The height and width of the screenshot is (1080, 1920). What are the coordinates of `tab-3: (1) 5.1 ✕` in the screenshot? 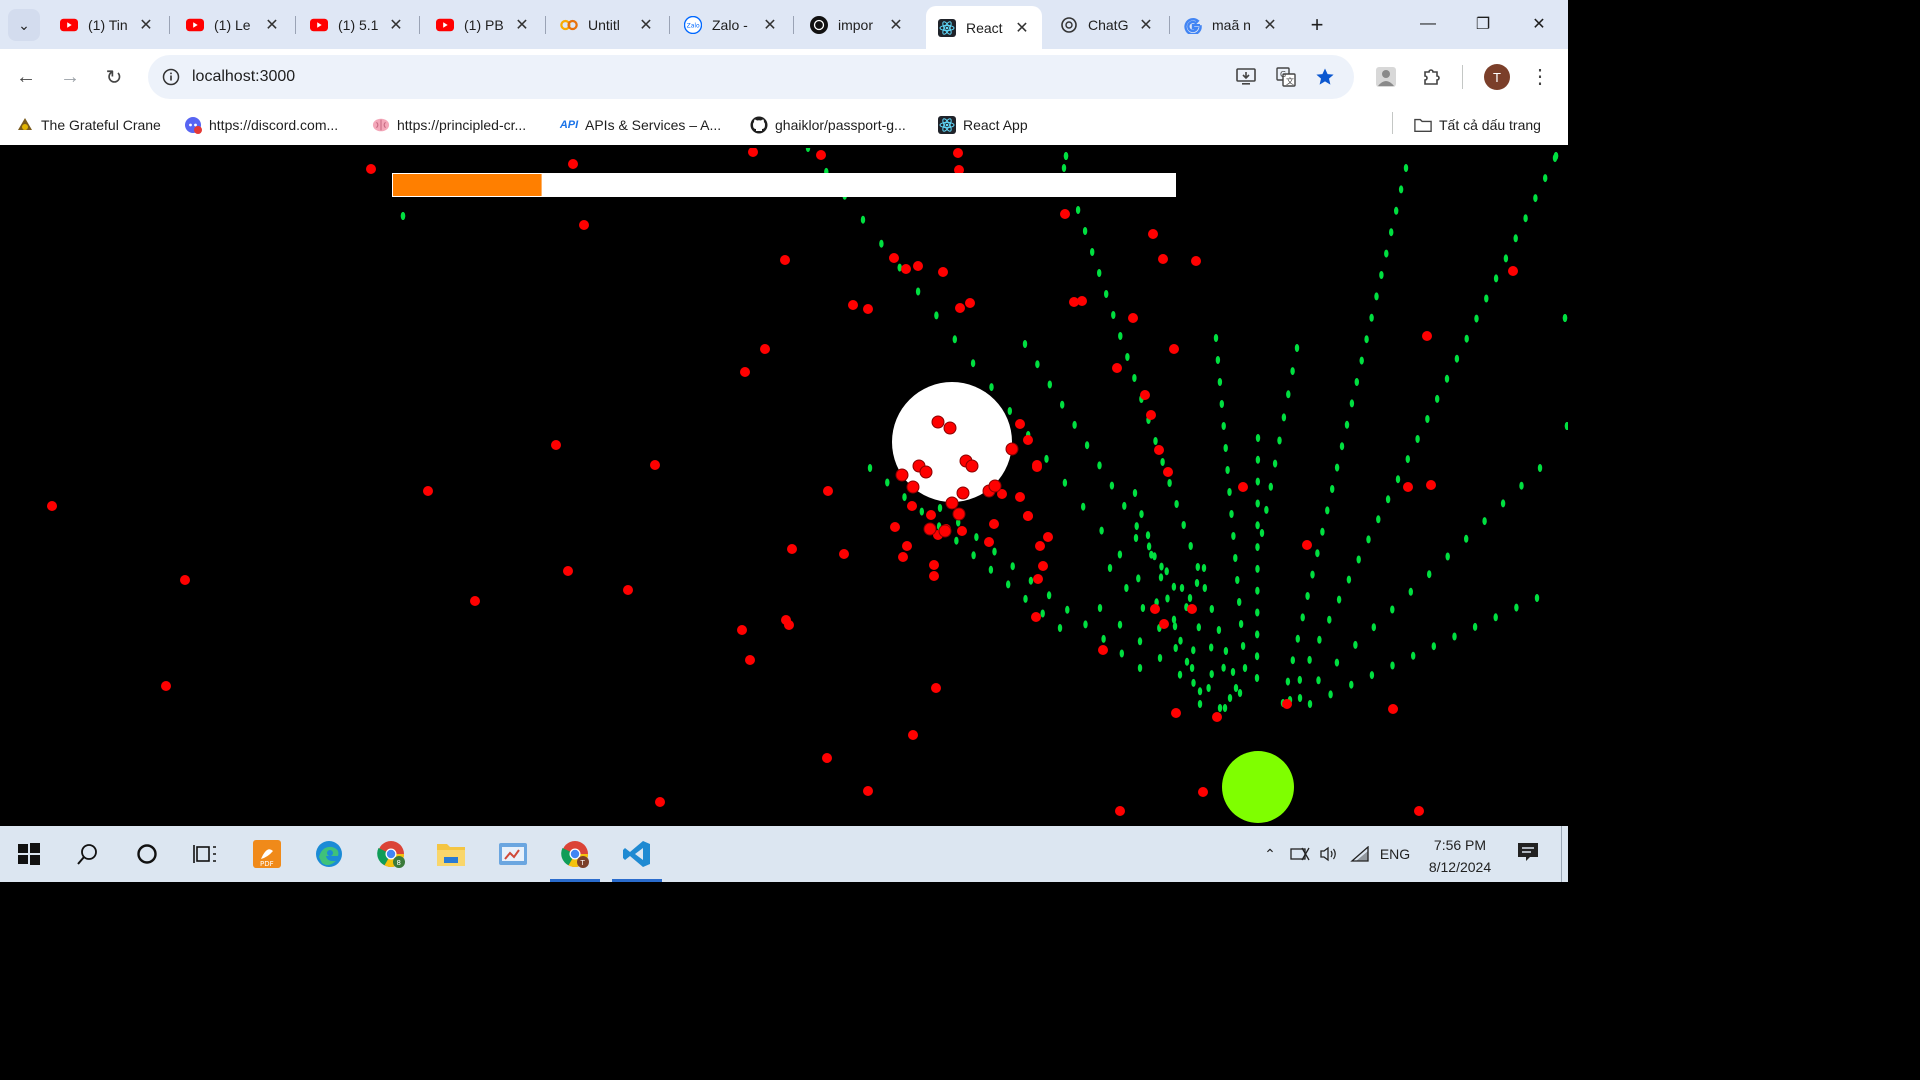 It's located at (357, 24).